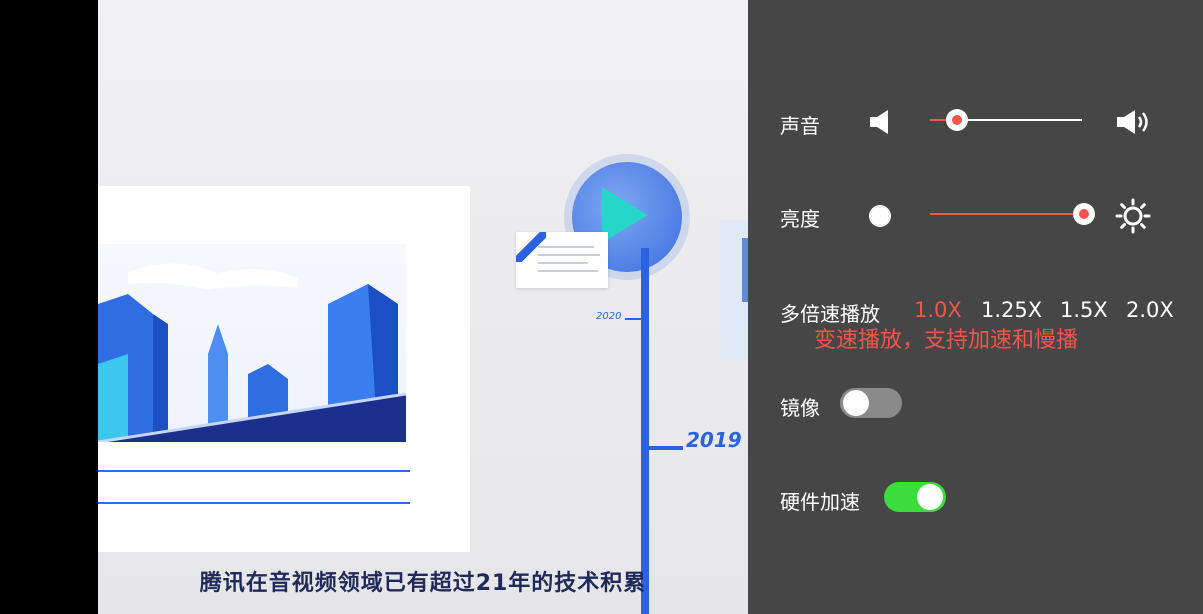  Describe the element at coordinates (800, 408) in the screenshot. I see `mirror-label: 镜像` at that location.